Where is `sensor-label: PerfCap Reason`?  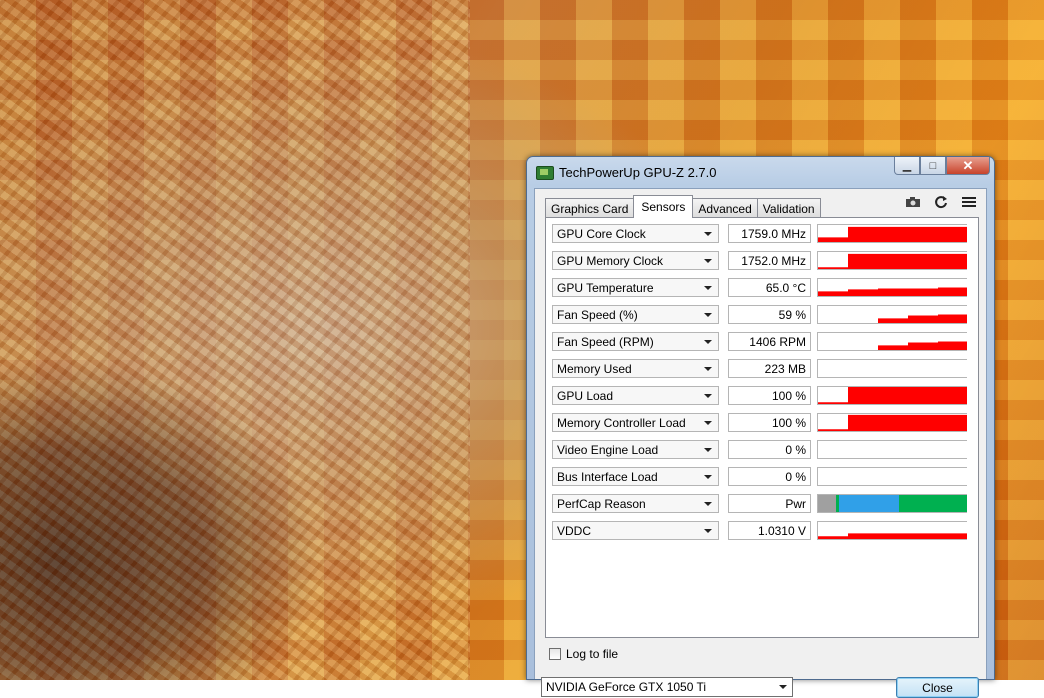
sensor-label: PerfCap Reason is located at coordinates (601, 503).